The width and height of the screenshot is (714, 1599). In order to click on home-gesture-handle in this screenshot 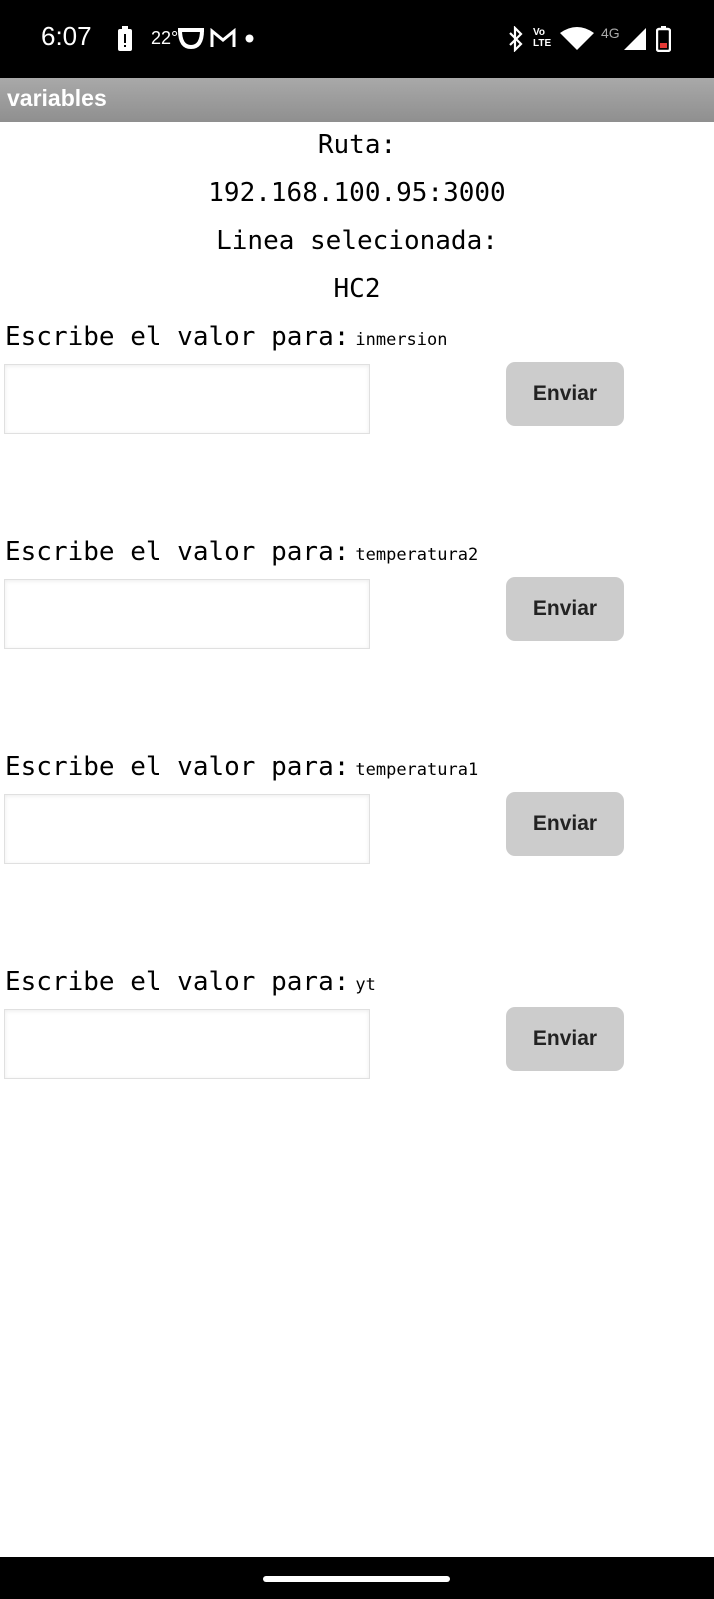, I will do `click(356, 1579)`.